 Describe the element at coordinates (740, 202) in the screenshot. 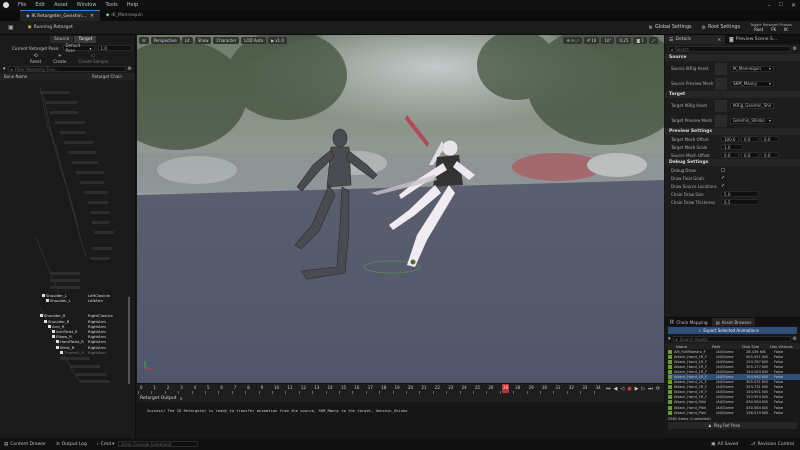

I see `chain-draw-thickness-input: 0.5` at that location.